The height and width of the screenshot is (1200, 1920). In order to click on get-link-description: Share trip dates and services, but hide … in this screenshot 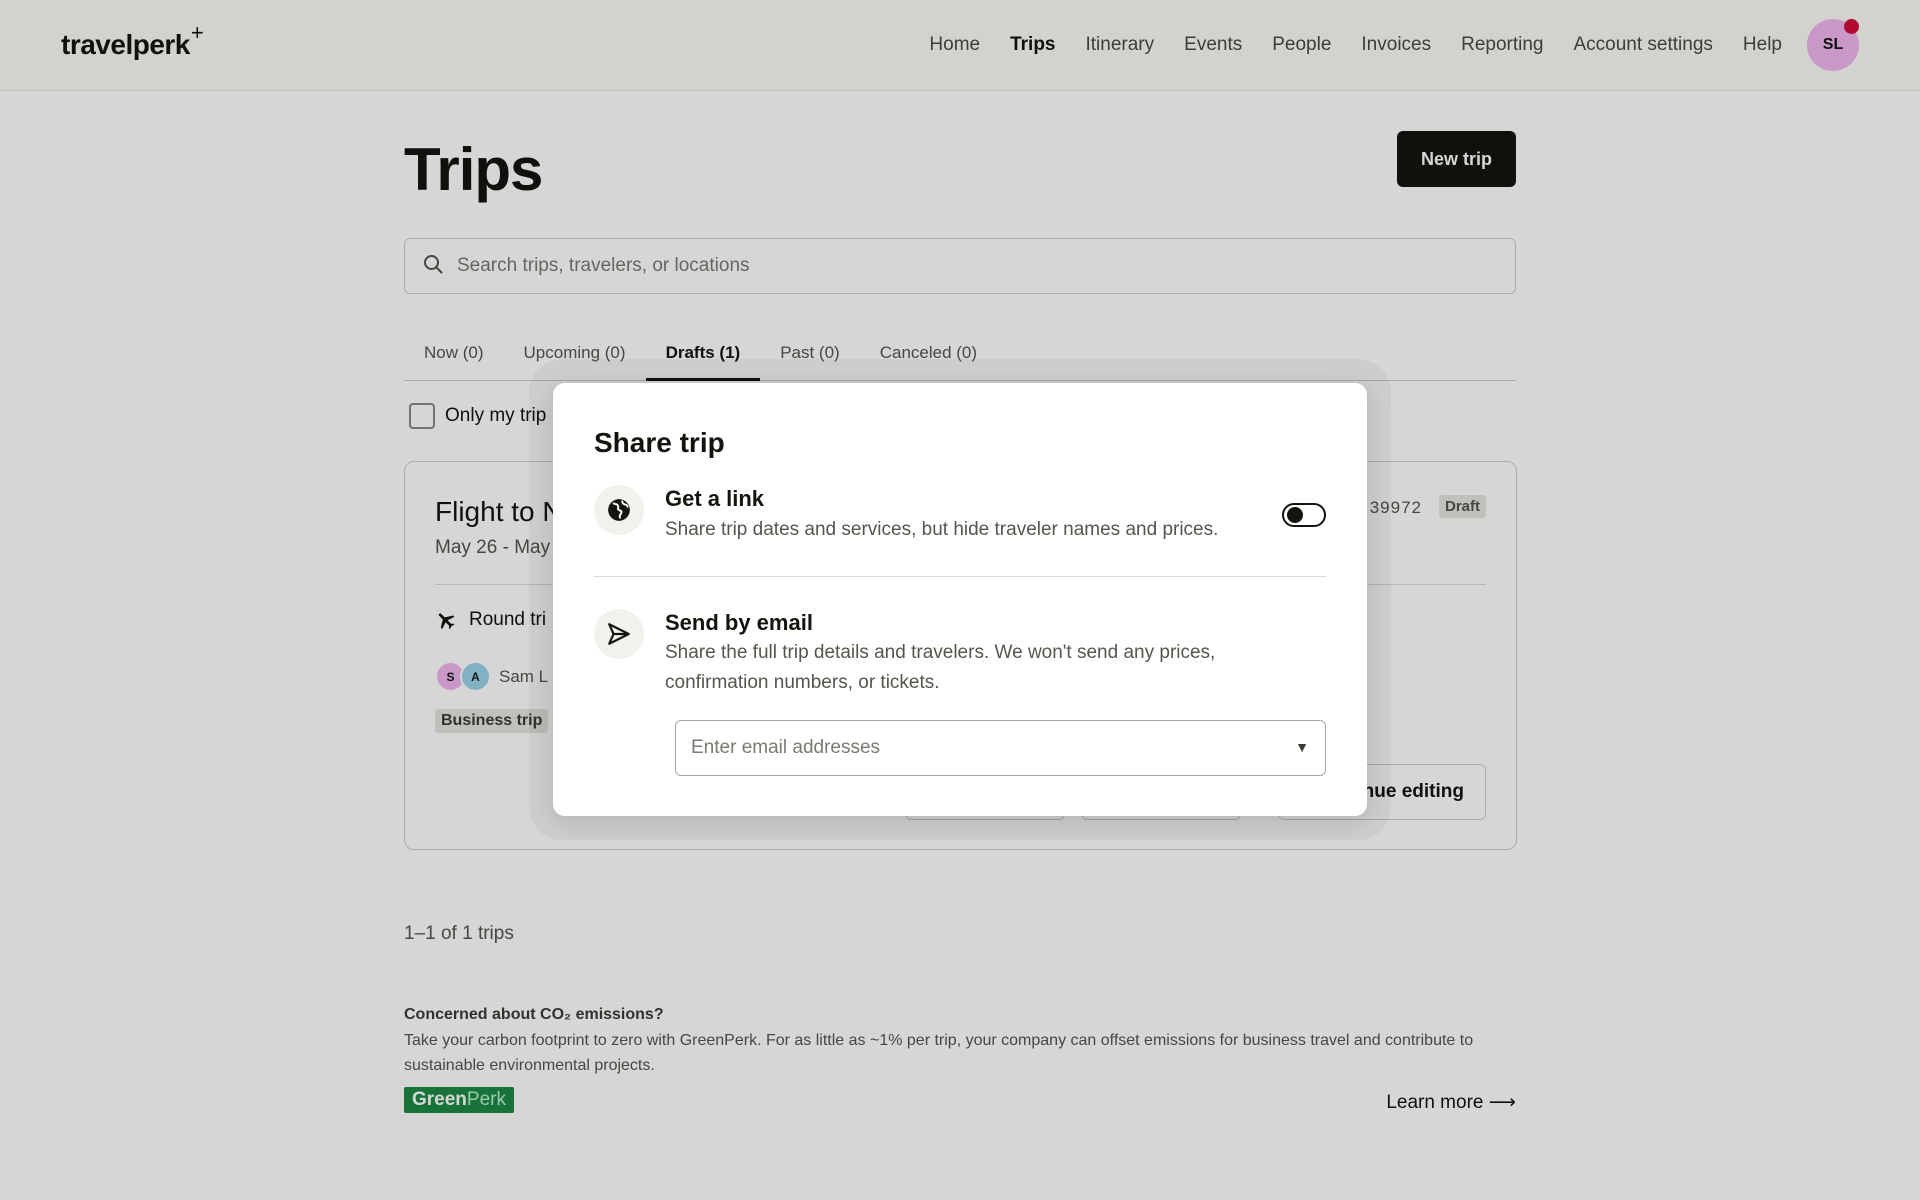, I will do `click(942, 529)`.